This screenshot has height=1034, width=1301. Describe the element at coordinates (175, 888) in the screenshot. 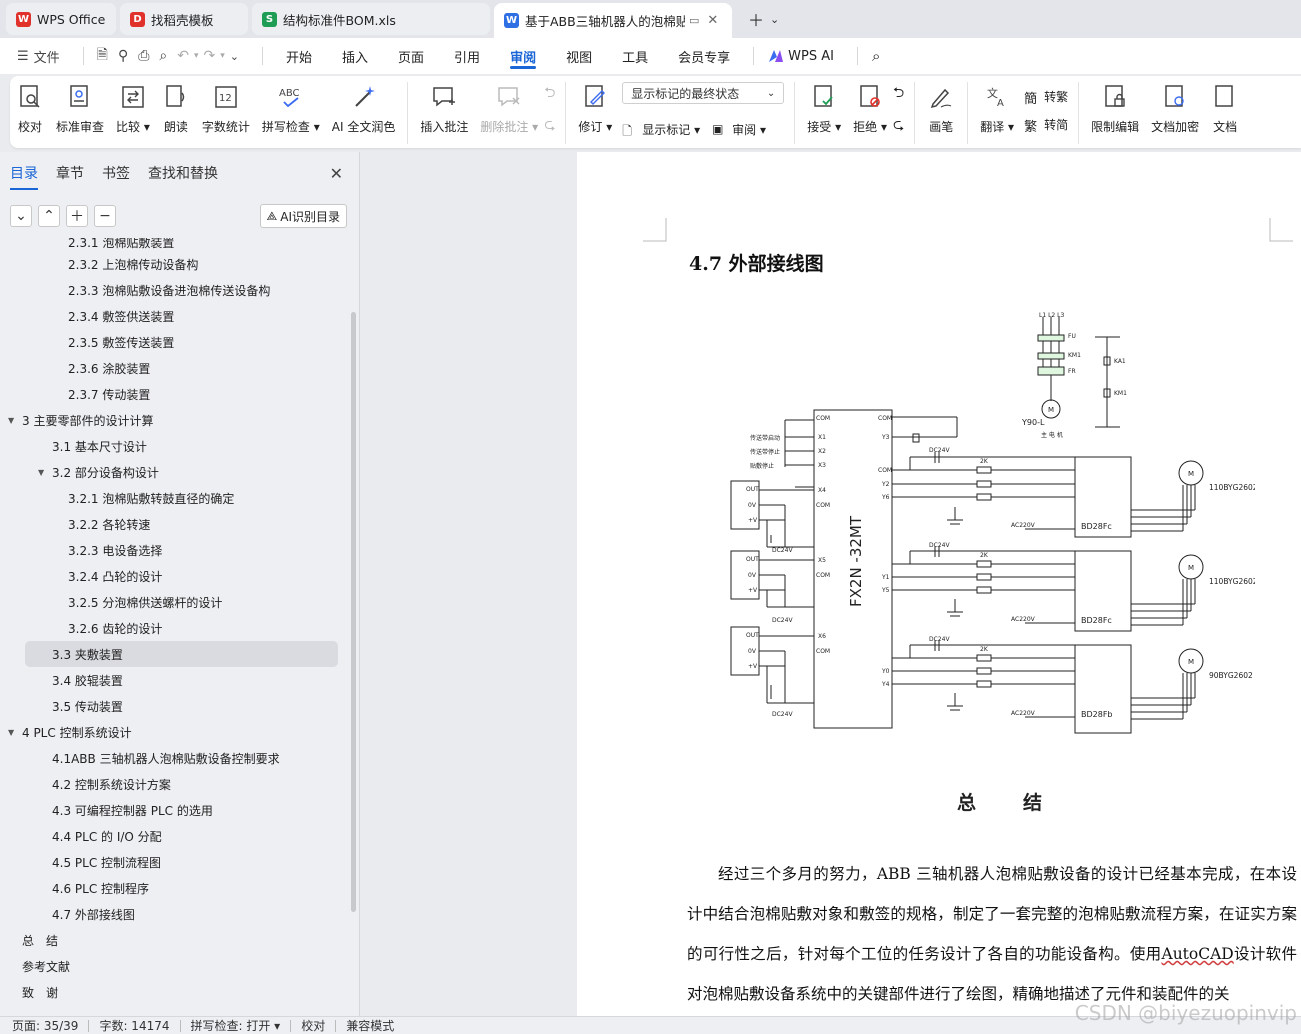

I see `toc-item: 4.6 PLC 控制程序` at that location.